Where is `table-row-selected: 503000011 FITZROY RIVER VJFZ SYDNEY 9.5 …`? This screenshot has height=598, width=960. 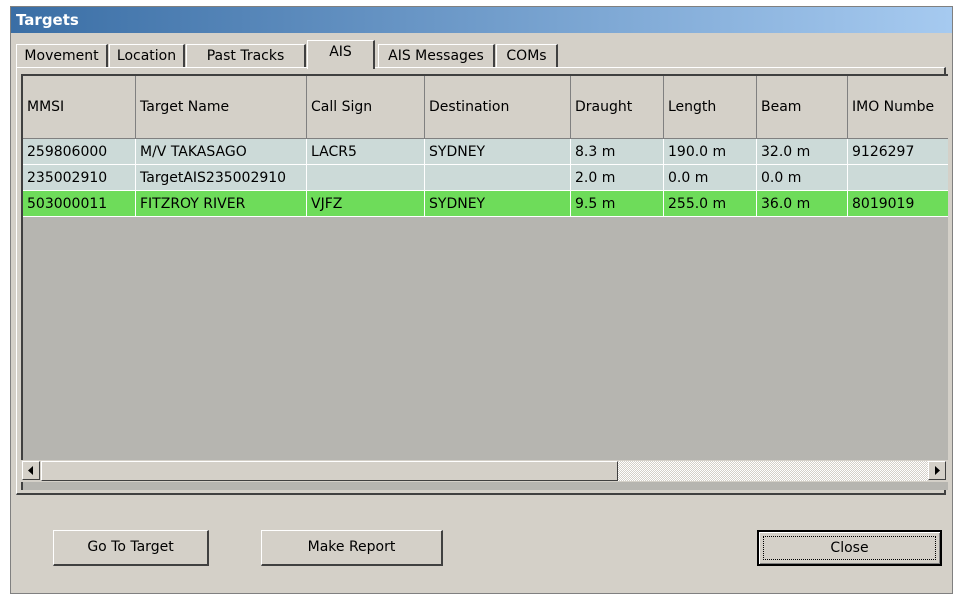 table-row-selected: 503000011 FITZROY RIVER VJFZ SYDNEY 9.5 … is located at coordinates (485, 204).